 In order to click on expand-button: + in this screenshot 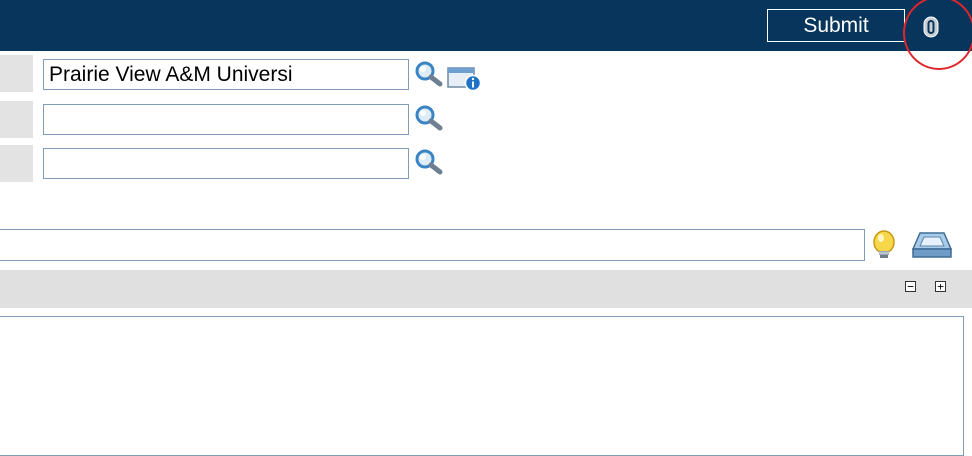, I will do `click(940, 286)`.